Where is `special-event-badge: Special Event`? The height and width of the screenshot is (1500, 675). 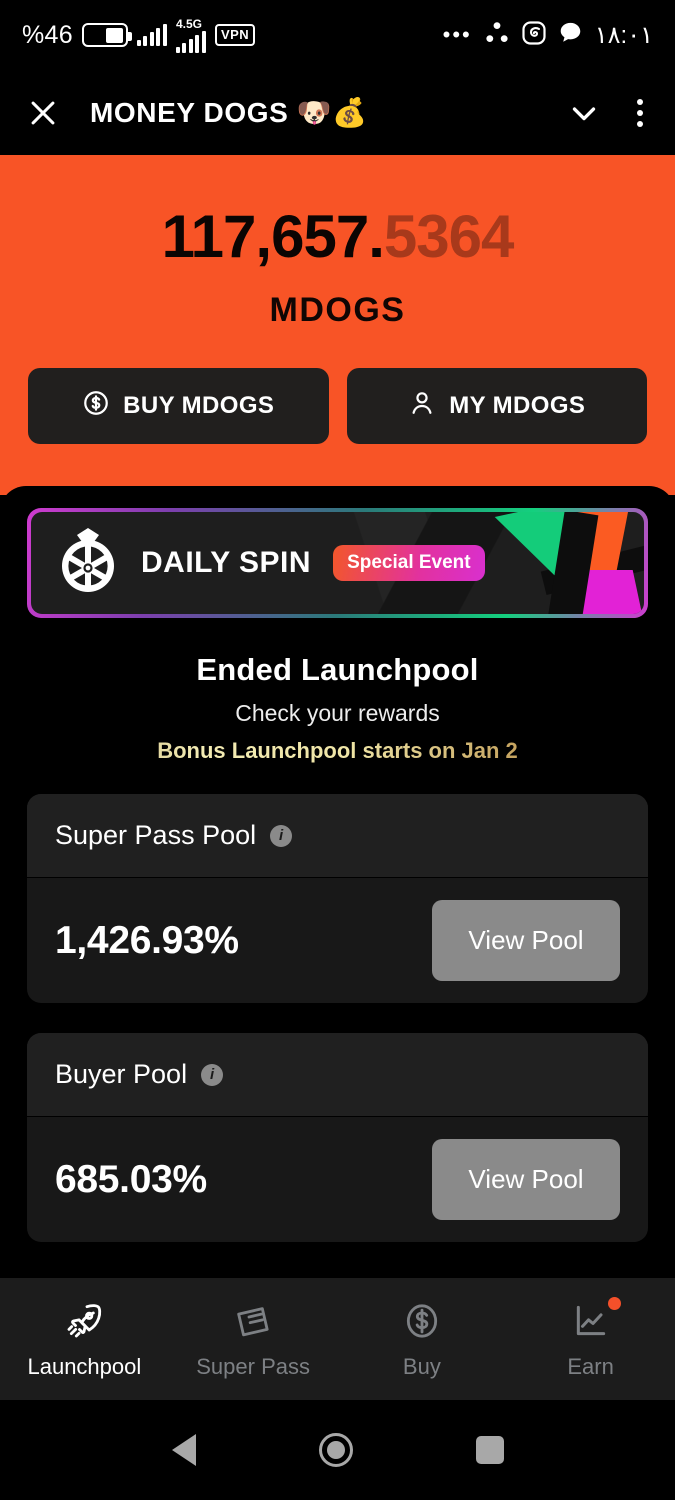
special-event-badge: Special Event is located at coordinates (409, 563).